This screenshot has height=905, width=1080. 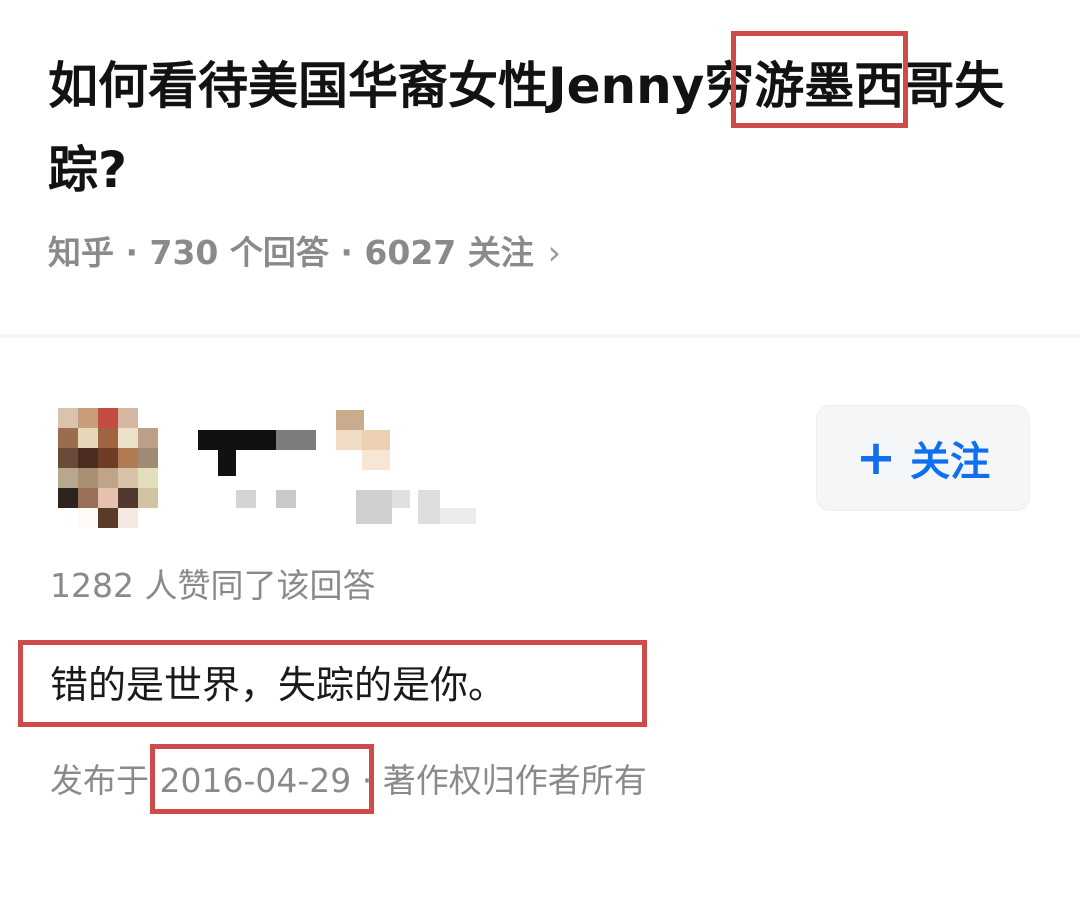 What do you see at coordinates (554, 252) in the screenshot?
I see `chevron-right-icon: ›` at bounding box center [554, 252].